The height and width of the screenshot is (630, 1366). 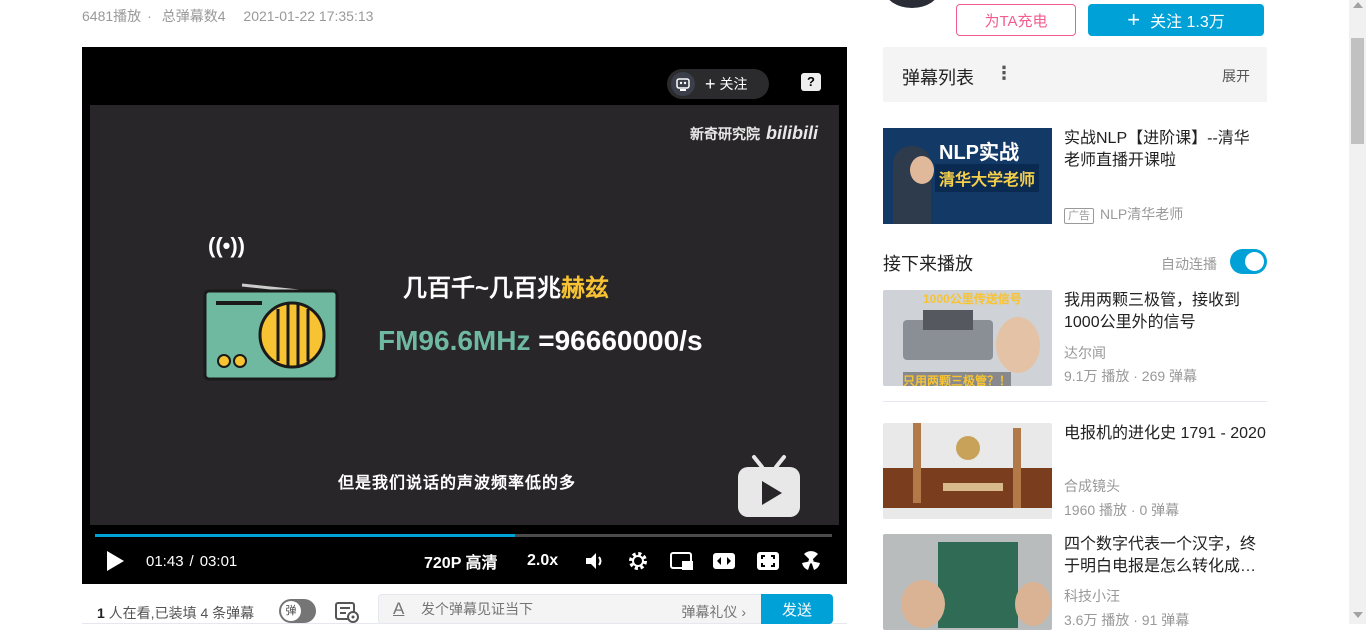 What do you see at coordinates (1357, 91) in the screenshot?
I see `scrollbar-thumb` at bounding box center [1357, 91].